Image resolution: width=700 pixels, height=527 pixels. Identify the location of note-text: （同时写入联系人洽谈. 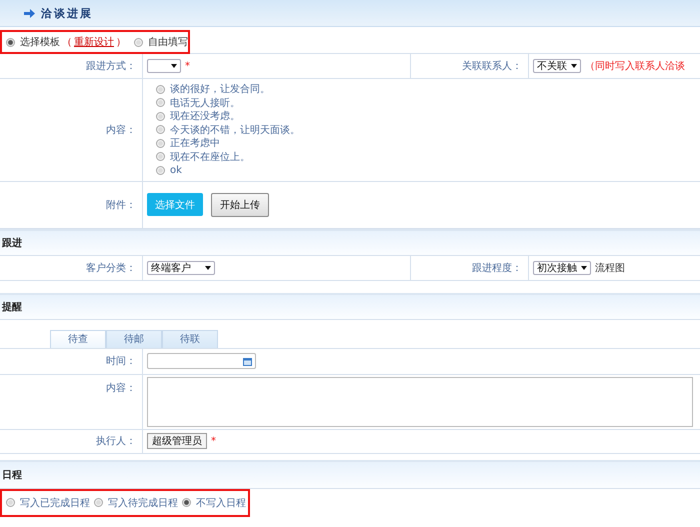
(635, 66).